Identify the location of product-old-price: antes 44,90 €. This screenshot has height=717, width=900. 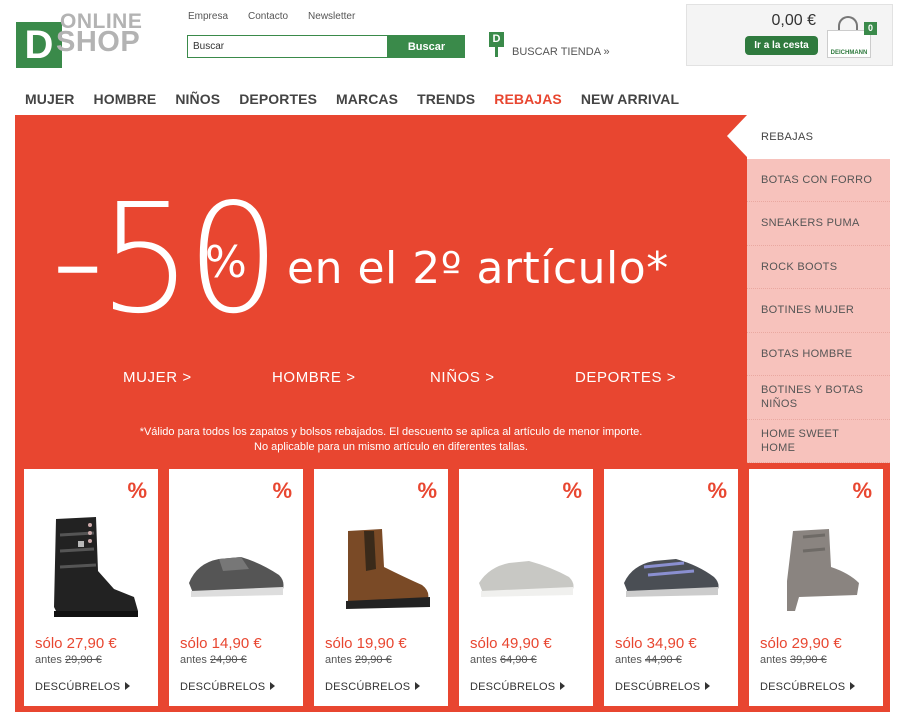
(648, 660).